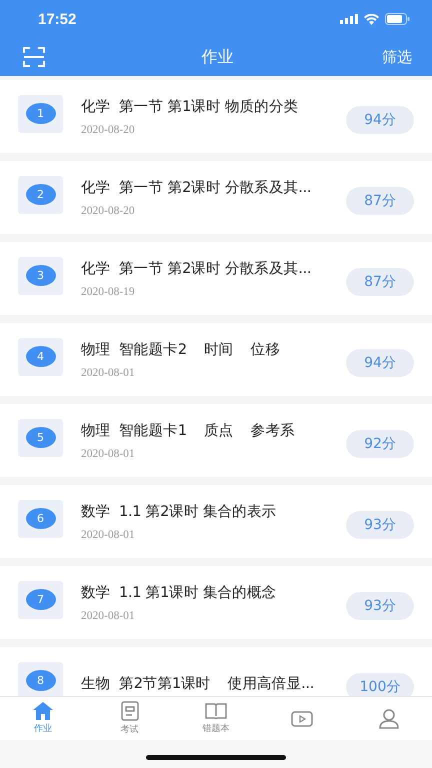  I want to click on tab-item: 错题本, so click(216, 718).